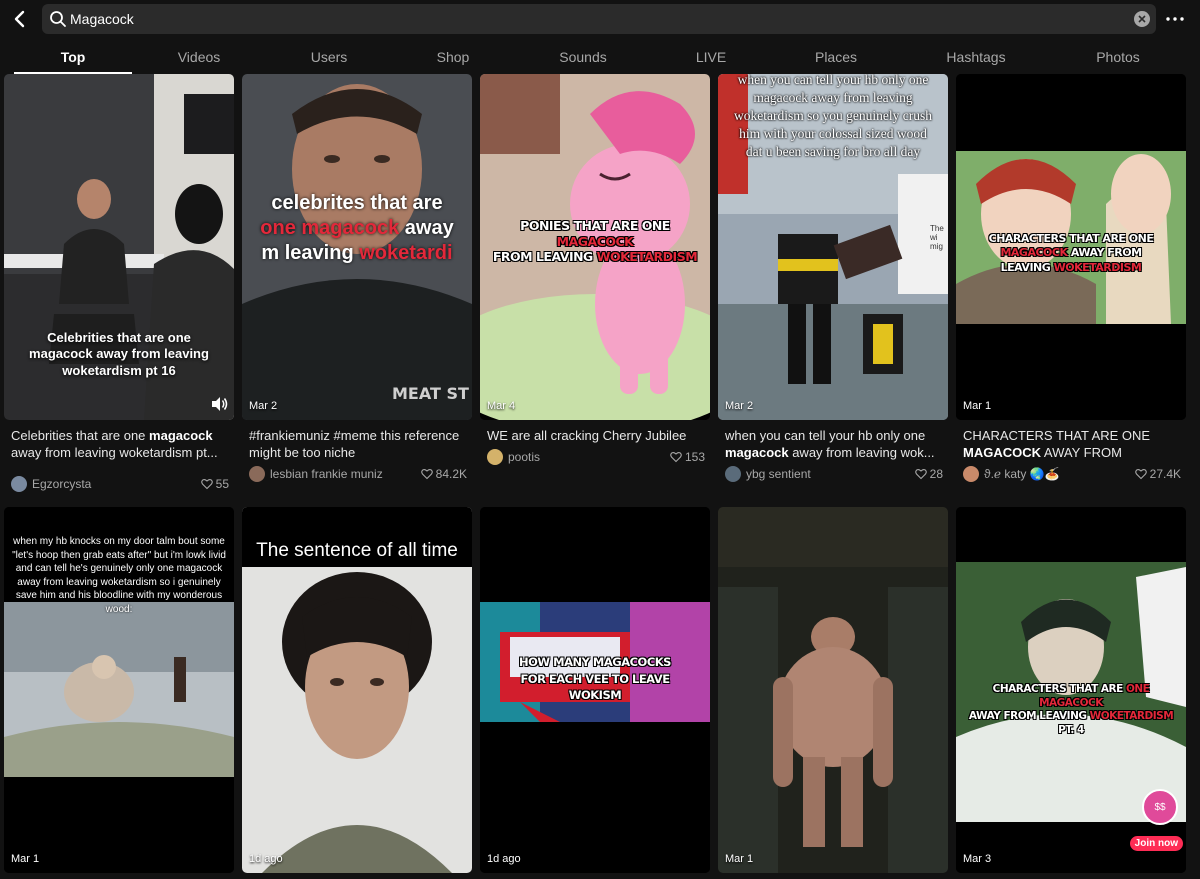  I want to click on search-icon, so click(58, 19).